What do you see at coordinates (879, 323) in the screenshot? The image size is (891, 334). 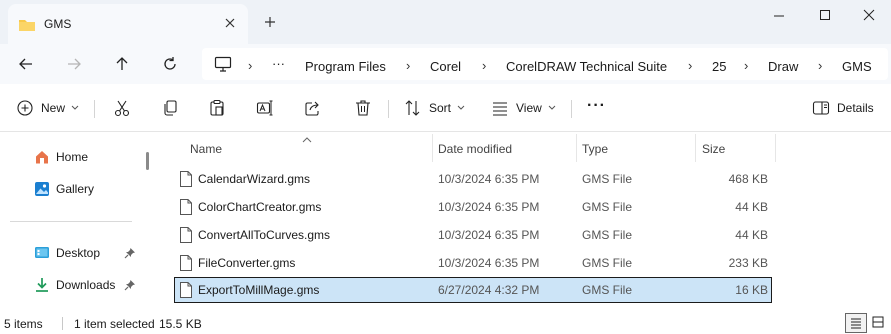 I see `tiles-view-button` at bounding box center [879, 323].